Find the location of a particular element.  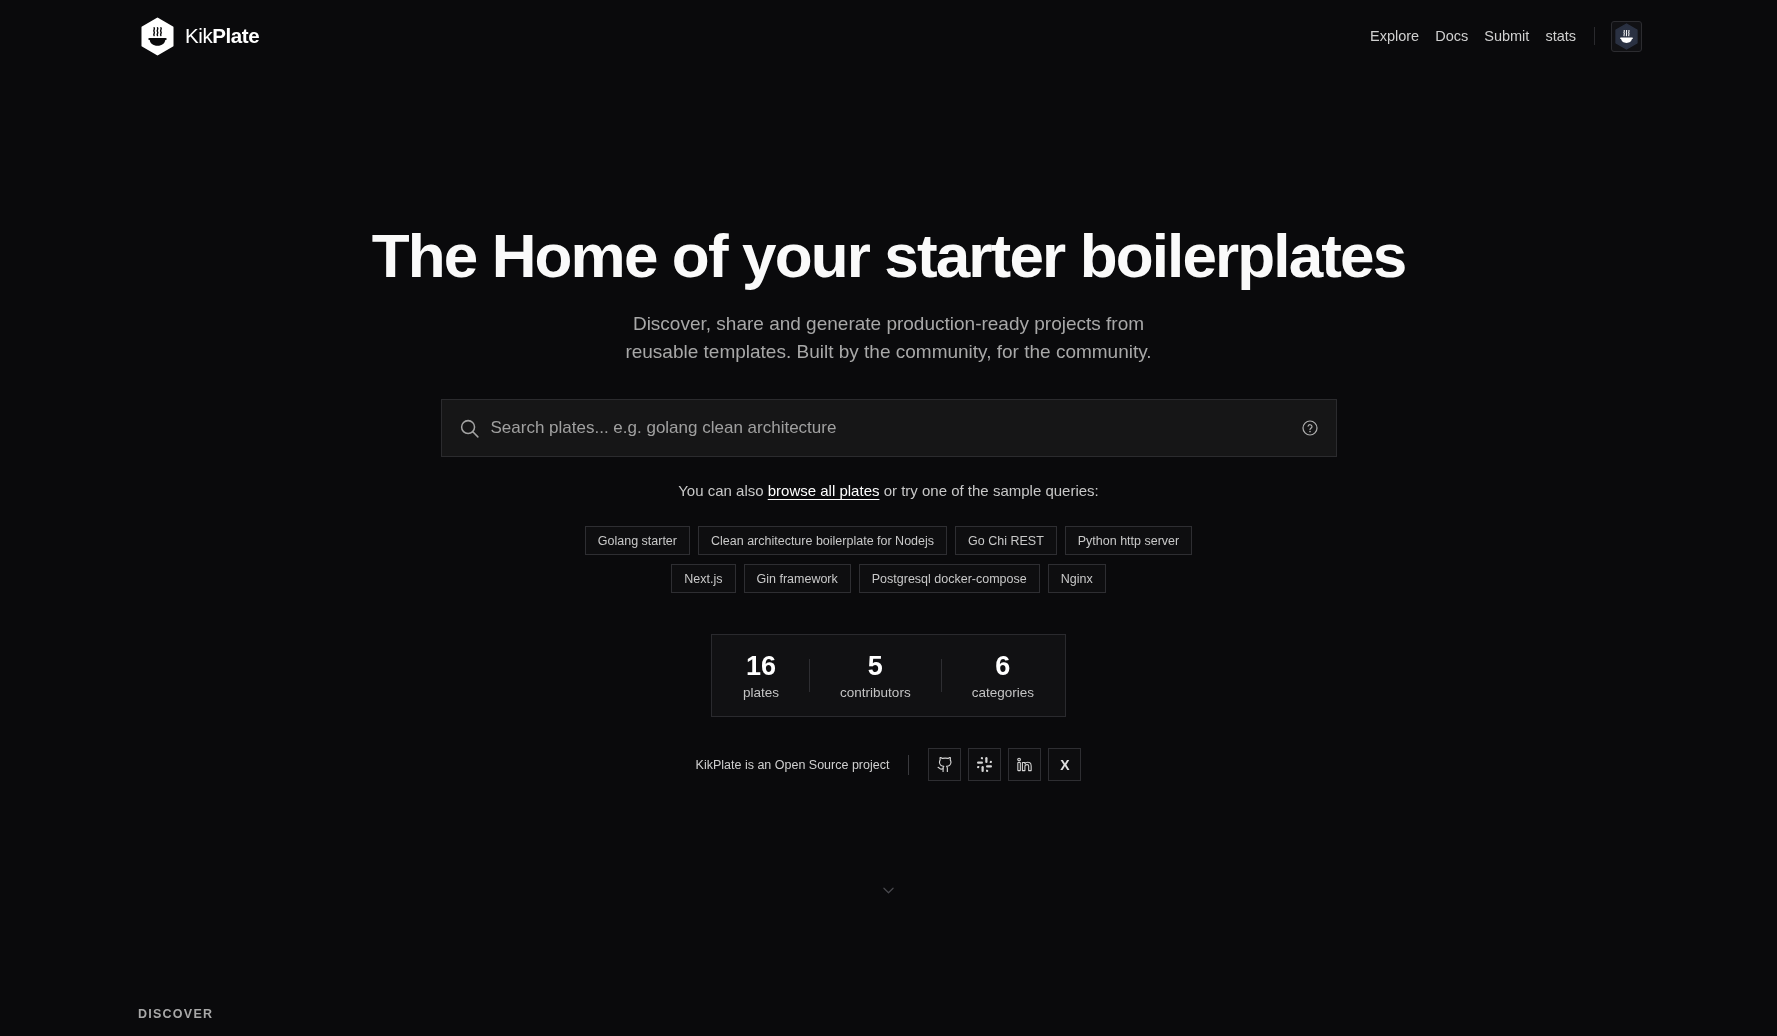

slack-icon is located at coordinates (985, 764).